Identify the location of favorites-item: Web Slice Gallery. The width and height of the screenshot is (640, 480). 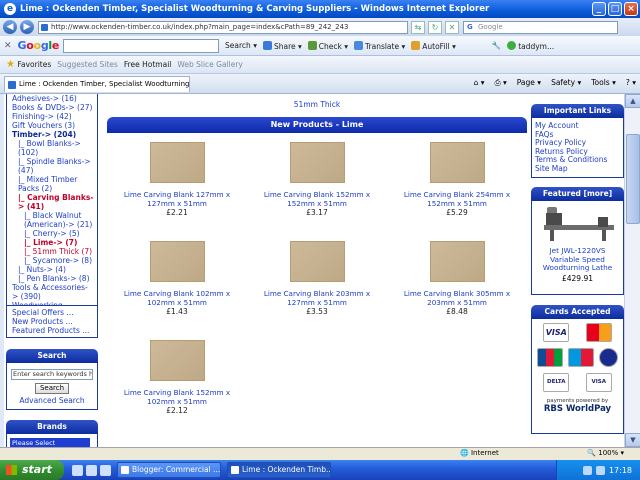
(210, 64).